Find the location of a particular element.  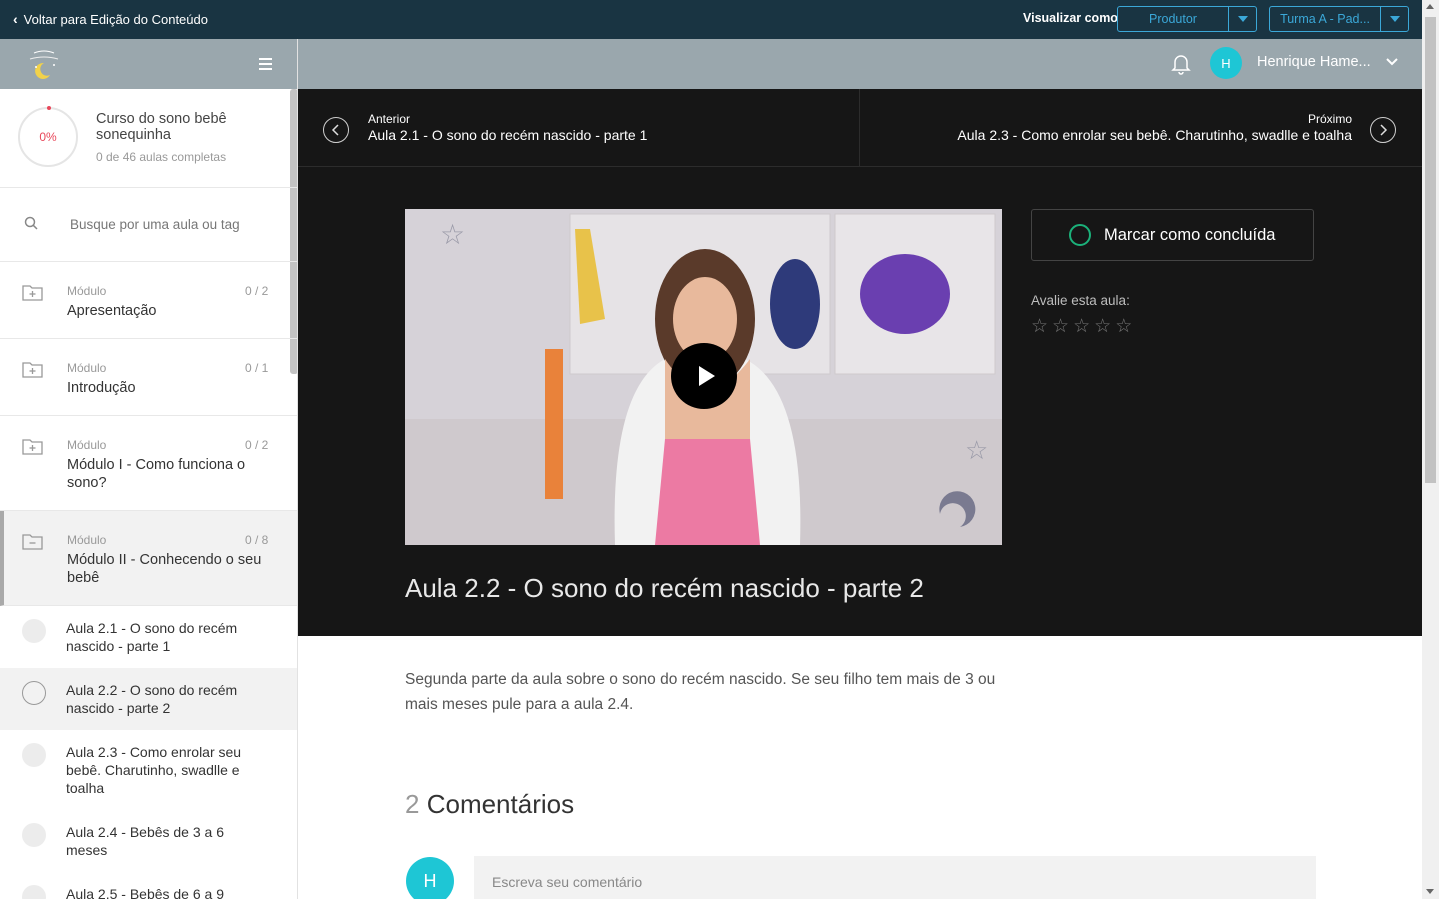

lesson-item: Aula 2.5 - Bebês de 6 a 9 is located at coordinates (148, 885).